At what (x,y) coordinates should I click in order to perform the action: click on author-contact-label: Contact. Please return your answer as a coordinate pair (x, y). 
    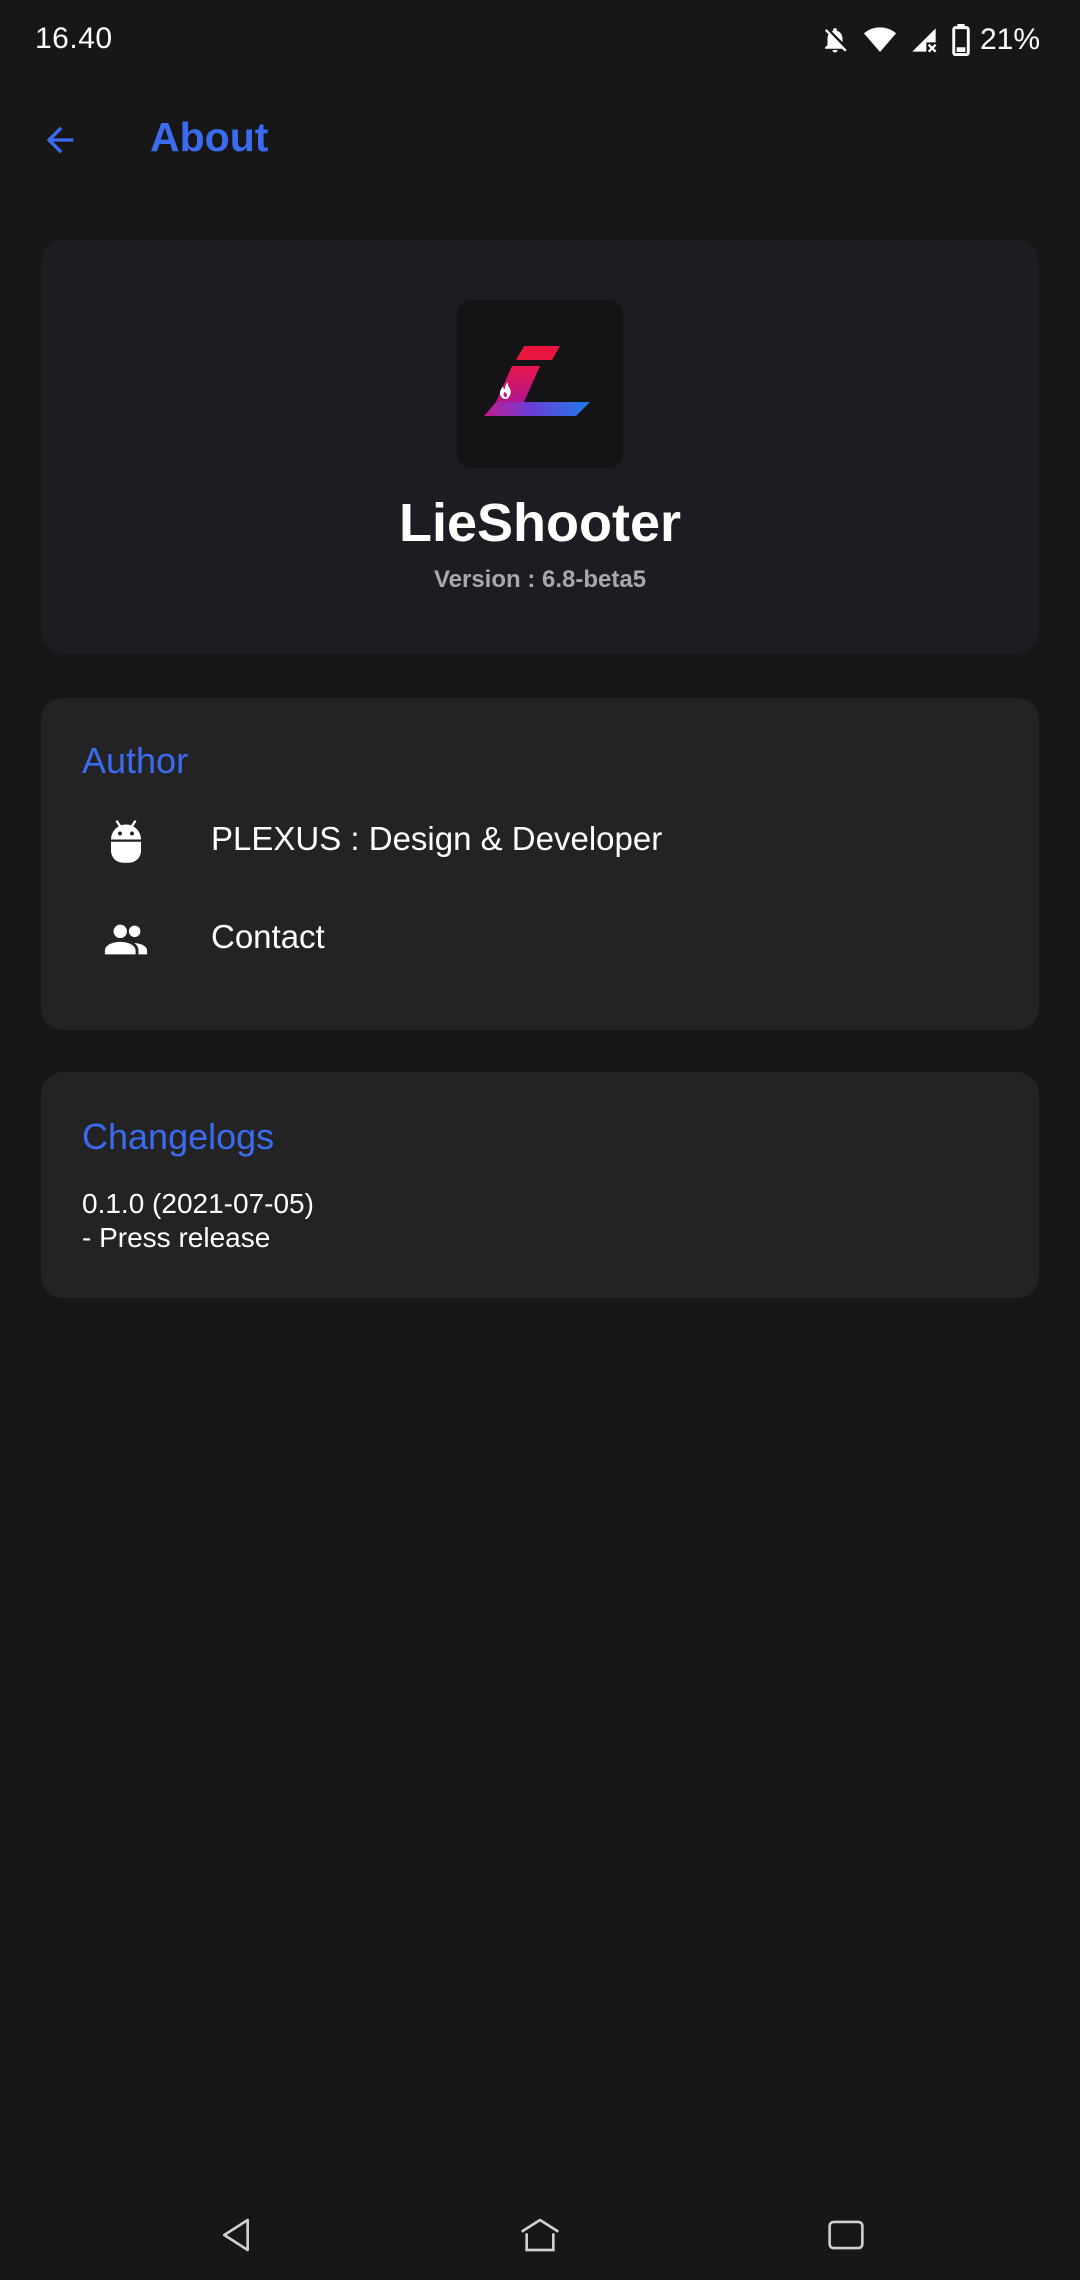
    Looking at the image, I should click on (268, 936).